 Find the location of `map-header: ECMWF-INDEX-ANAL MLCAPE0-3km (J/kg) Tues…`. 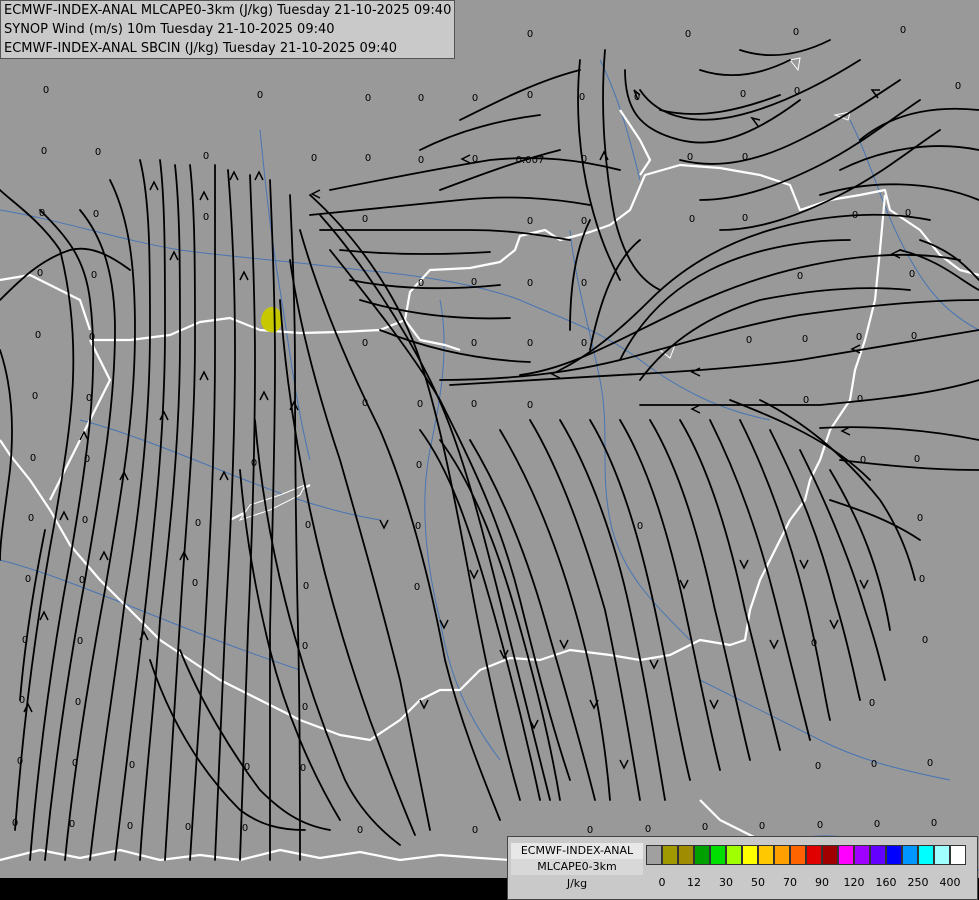

map-header: ECMWF-INDEX-ANAL MLCAPE0-3km (J/kg) Tues… is located at coordinates (228, 29).